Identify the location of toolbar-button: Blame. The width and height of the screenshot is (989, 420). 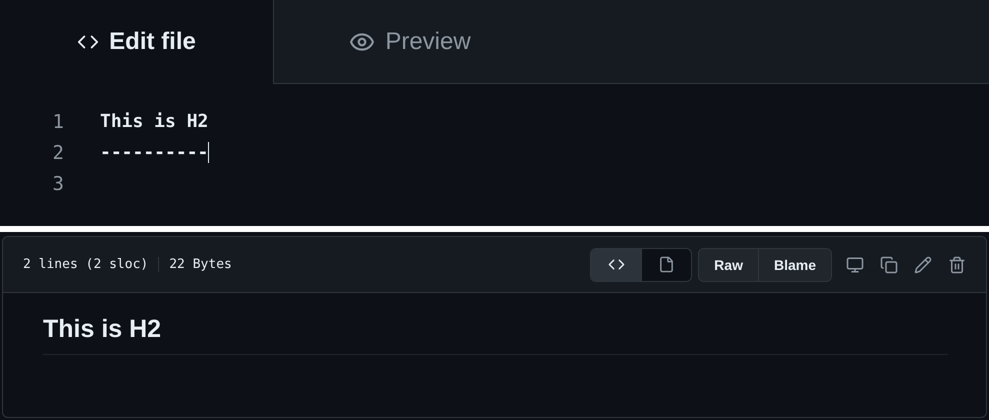
(794, 264).